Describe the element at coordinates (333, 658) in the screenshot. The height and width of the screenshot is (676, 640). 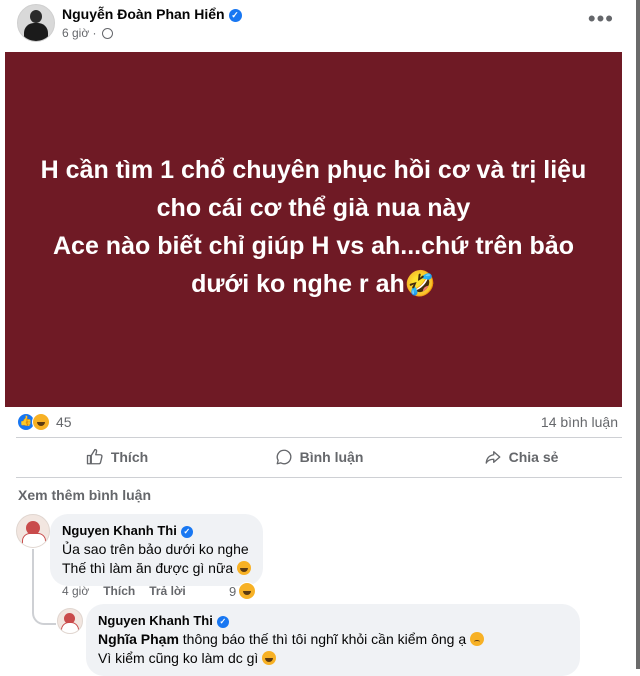
I see `reply-text-line-2-wrap: Vì kiểm cũng ko làm dc gì` at that location.